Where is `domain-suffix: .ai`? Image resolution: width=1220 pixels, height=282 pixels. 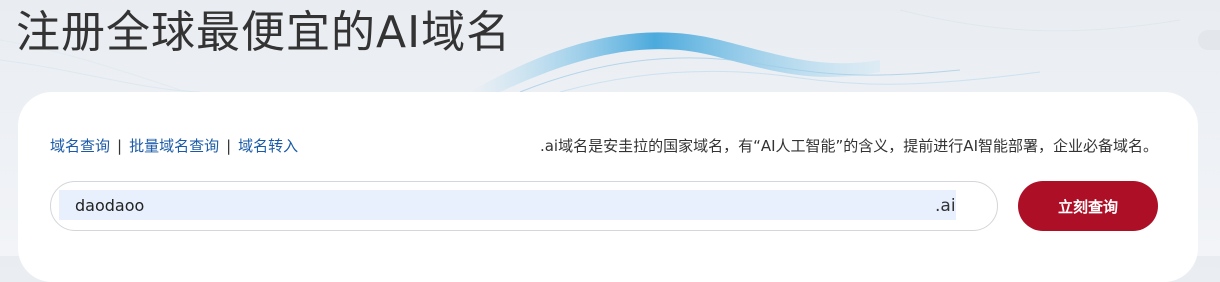 domain-suffix: .ai is located at coordinates (945, 206).